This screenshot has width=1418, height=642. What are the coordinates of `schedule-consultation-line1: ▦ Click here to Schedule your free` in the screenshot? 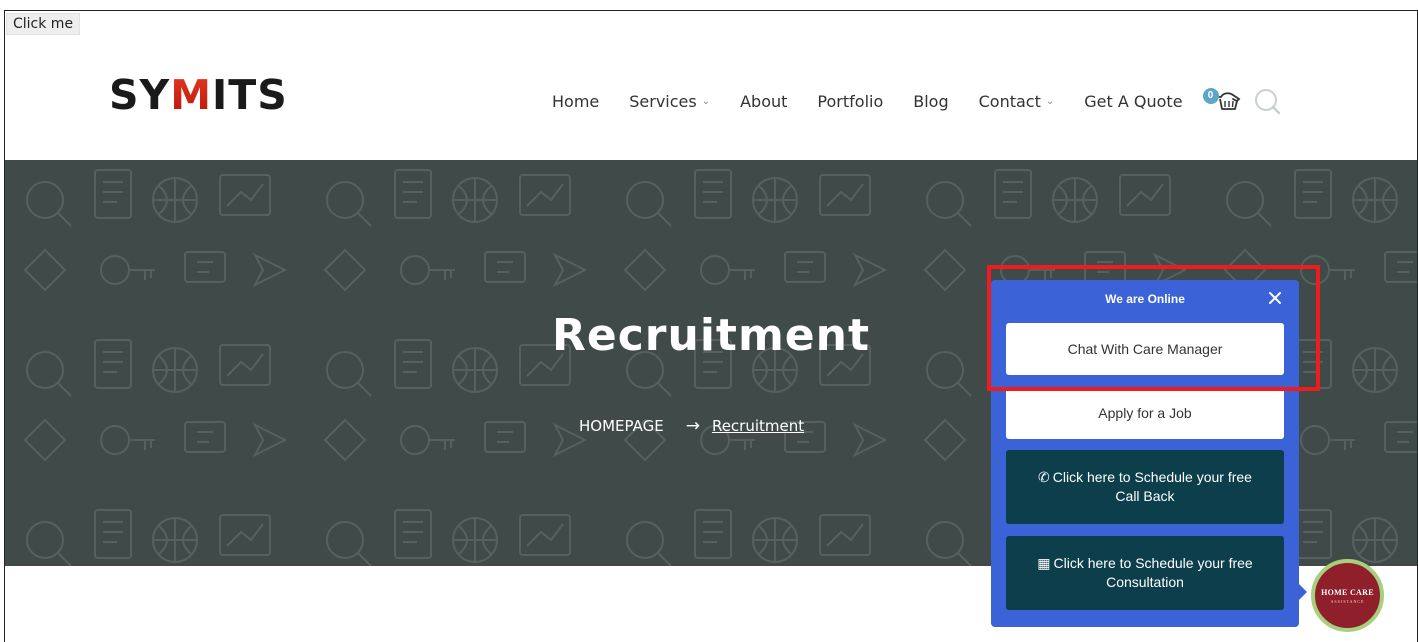 It's located at (1144, 563).